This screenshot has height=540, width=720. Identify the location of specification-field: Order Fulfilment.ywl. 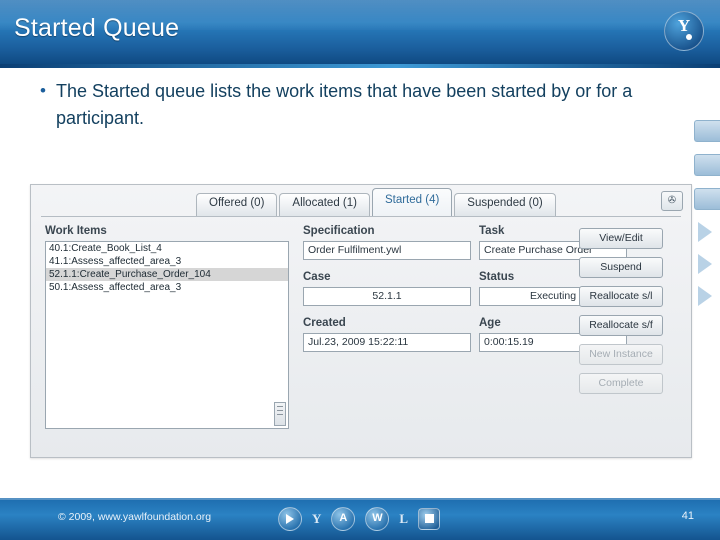
(387, 250).